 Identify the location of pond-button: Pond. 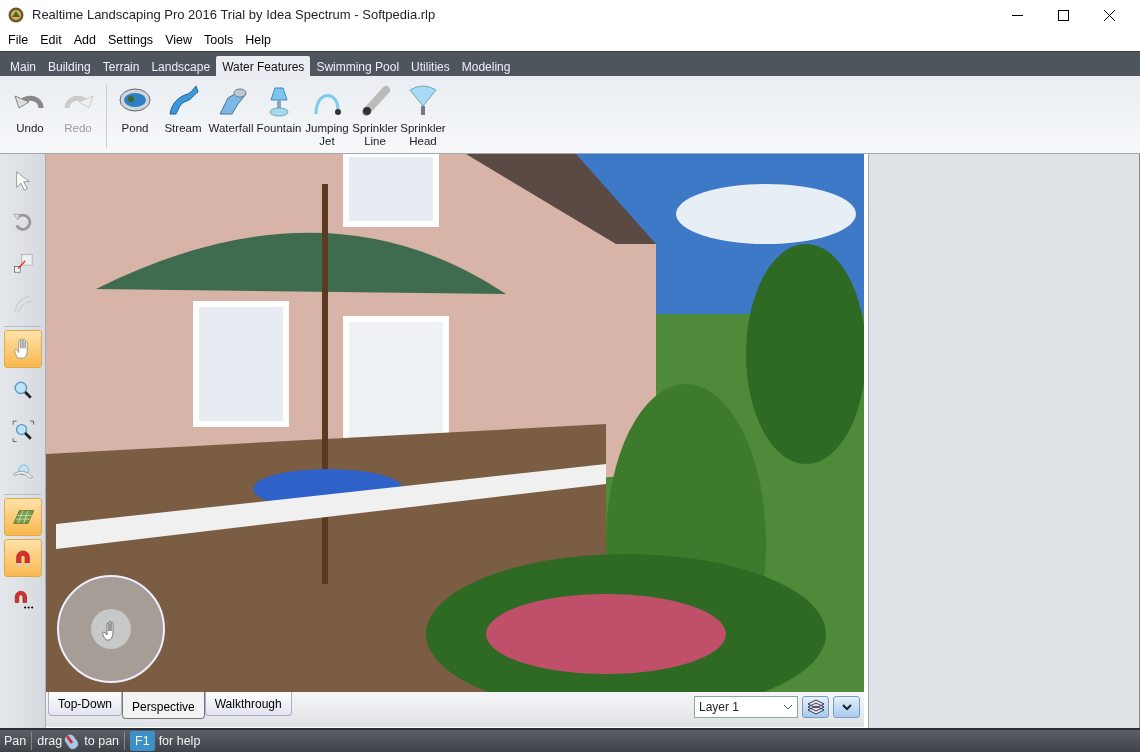
(135, 118).